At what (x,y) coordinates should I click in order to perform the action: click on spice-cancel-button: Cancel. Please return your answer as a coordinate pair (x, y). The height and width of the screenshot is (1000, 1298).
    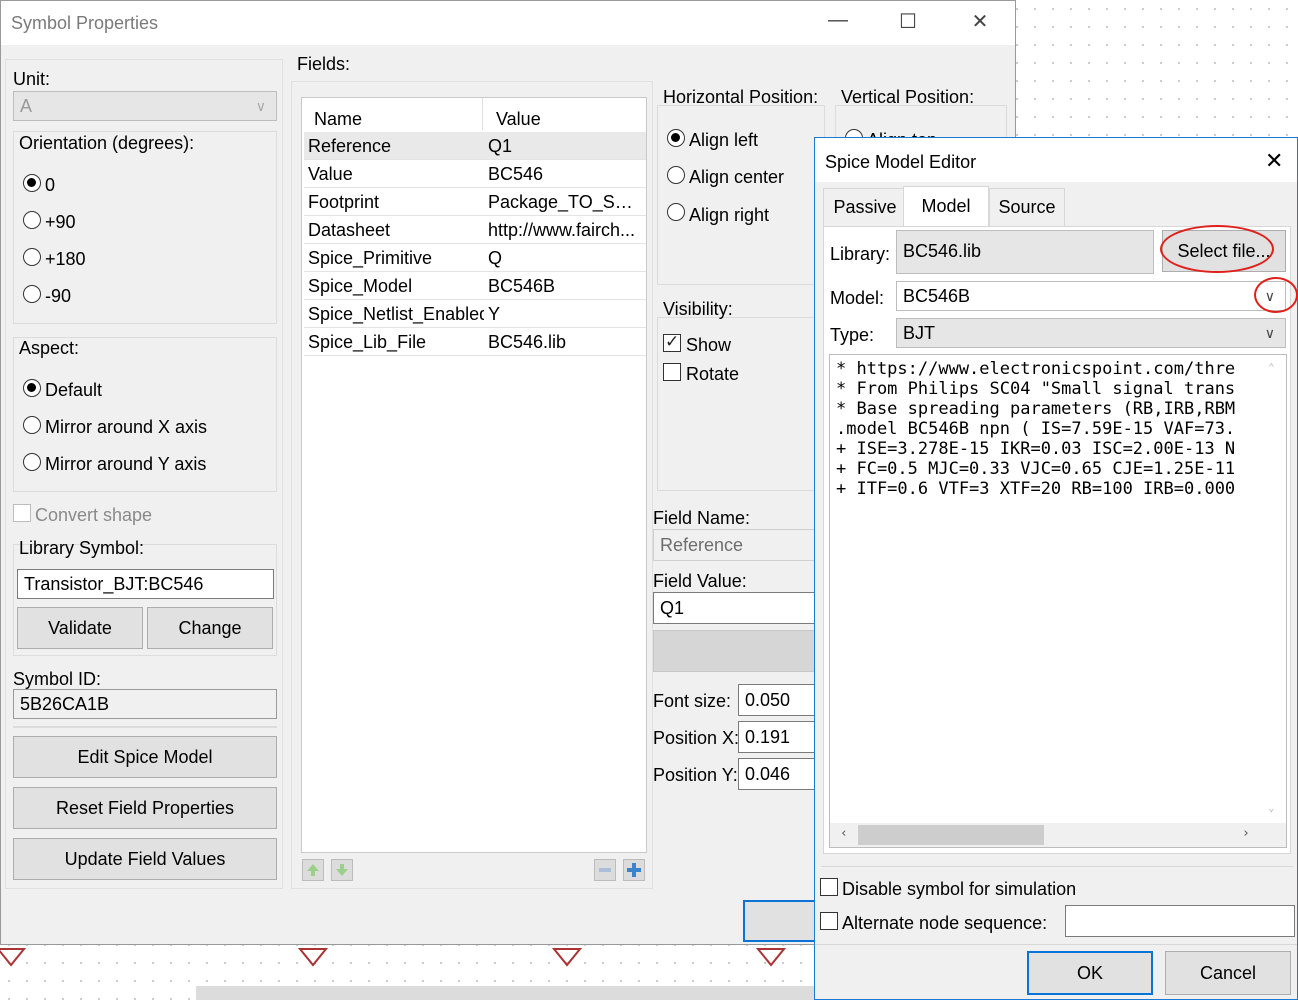
    Looking at the image, I should click on (1228, 973).